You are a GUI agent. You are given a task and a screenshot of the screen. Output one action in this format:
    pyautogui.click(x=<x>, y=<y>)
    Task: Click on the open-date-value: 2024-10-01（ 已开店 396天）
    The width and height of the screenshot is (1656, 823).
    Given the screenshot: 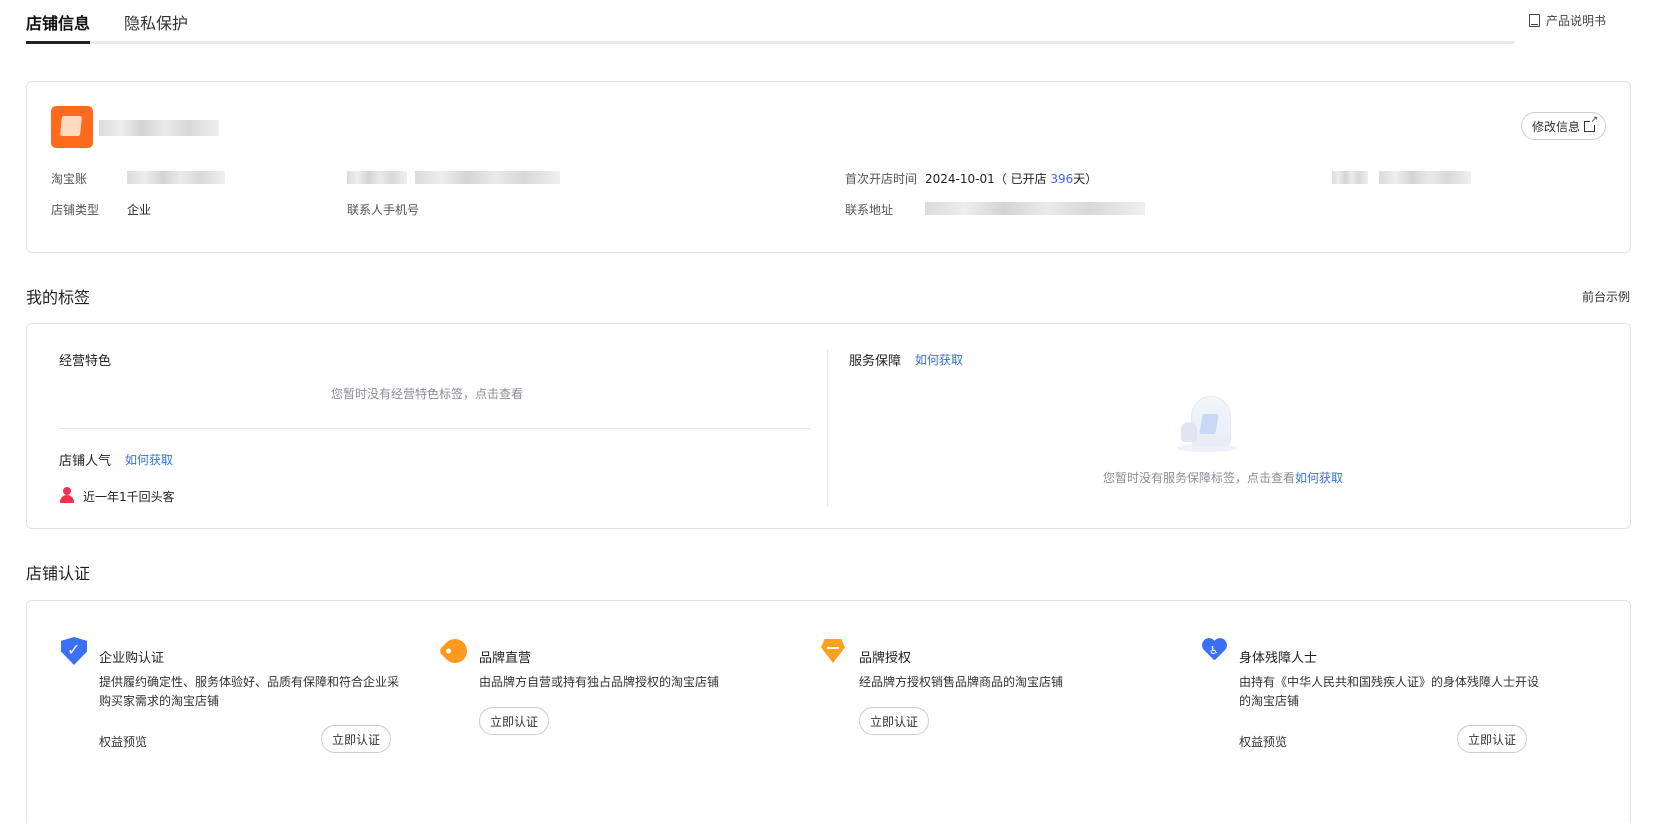 What is the action you would take?
    pyautogui.click(x=1011, y=179)
    